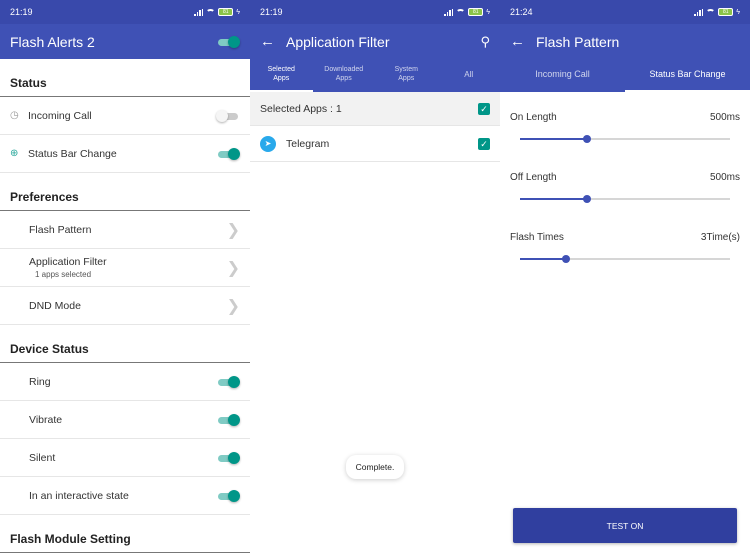 The image size is (750, 556). I want to click on app-bar: Flash Alerts 2, so click(125, 41).